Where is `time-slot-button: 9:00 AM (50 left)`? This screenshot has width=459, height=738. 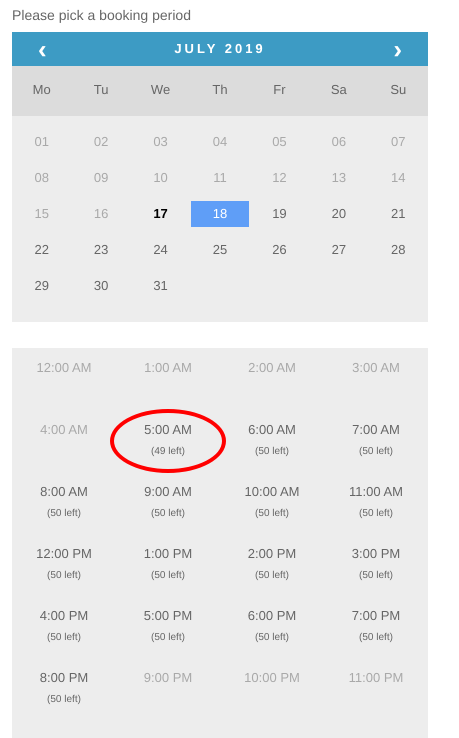 time-slot-button: 9:00 AM (50 left) is located at coordinates (168, 502).